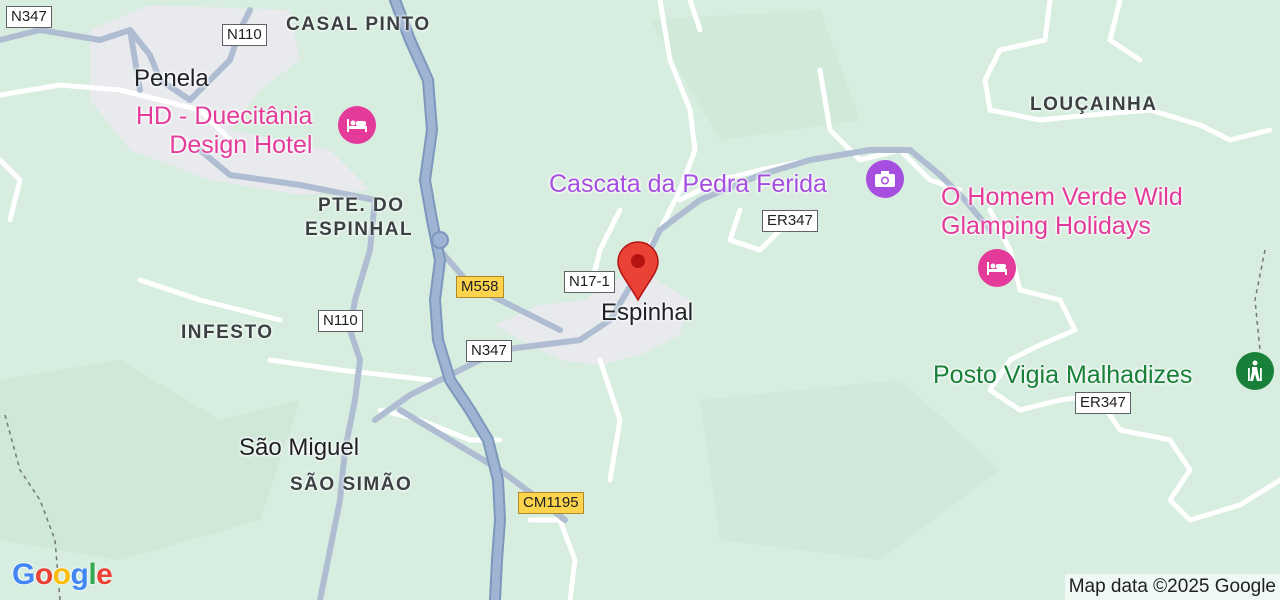  What do you see at coordinates (359, 229) in the screenshot?
I see `area-label-espinhal-pte: ESPINHAL` at bounding box center [359, 229].